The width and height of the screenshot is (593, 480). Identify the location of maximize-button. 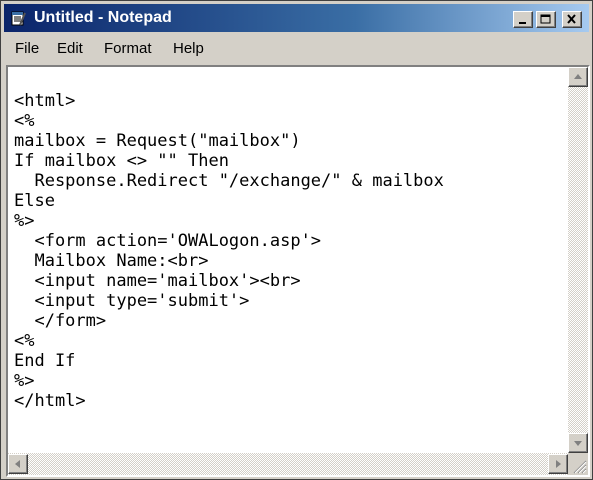
(546, 19).